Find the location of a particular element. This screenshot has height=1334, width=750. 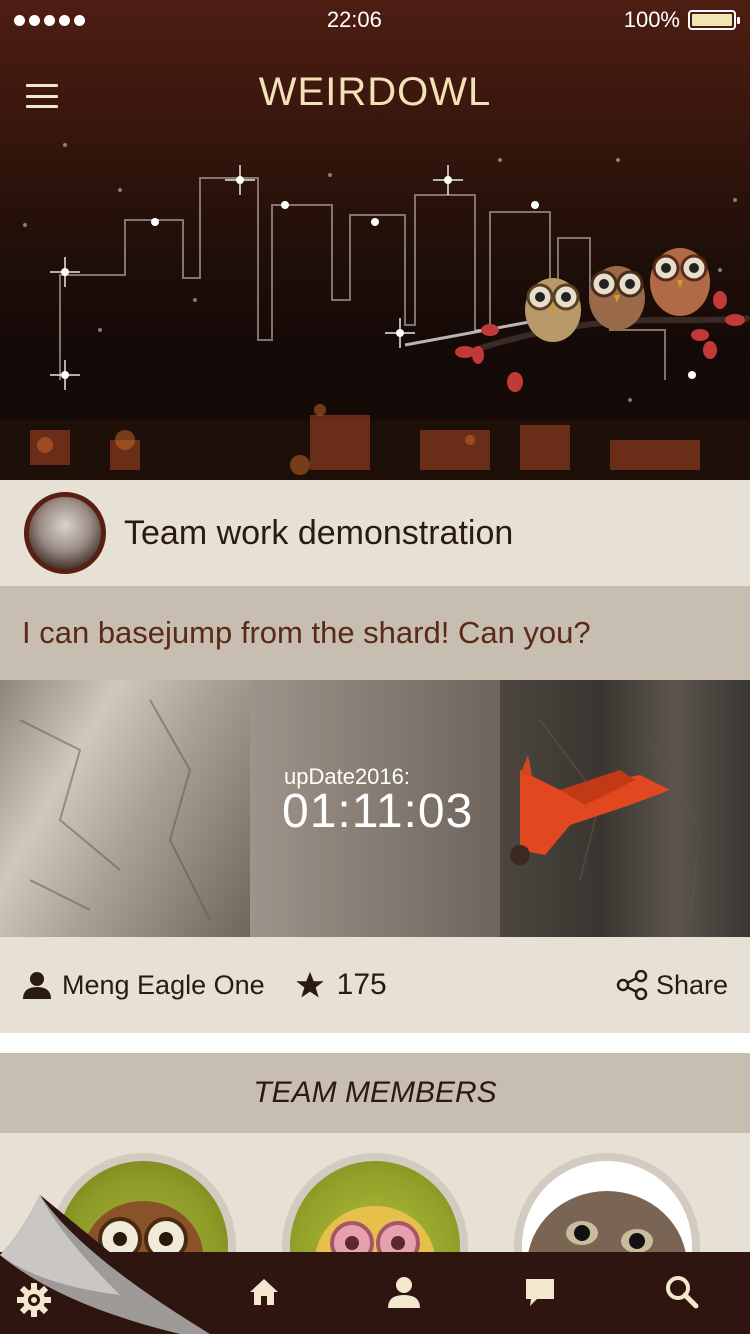

post-meta-bar: Meng Eagle One 175 Share is located at coordinates (375, 985).